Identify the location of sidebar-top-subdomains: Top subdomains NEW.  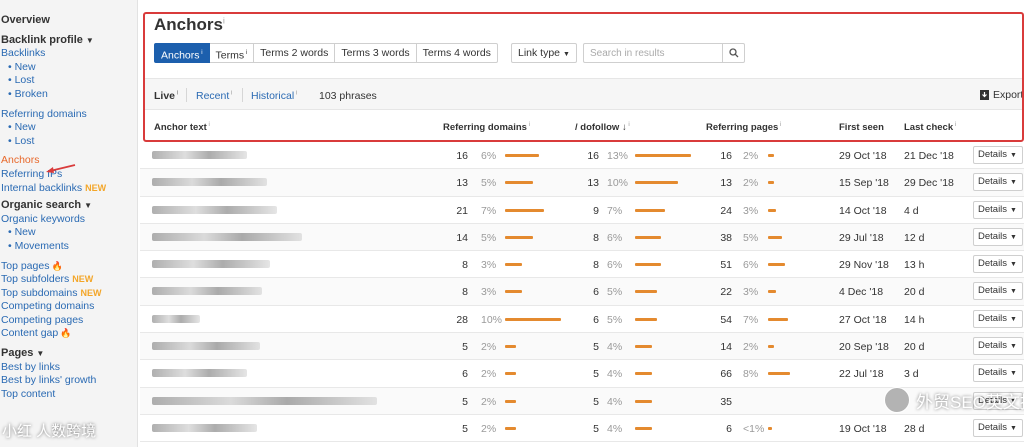
(68, 294).